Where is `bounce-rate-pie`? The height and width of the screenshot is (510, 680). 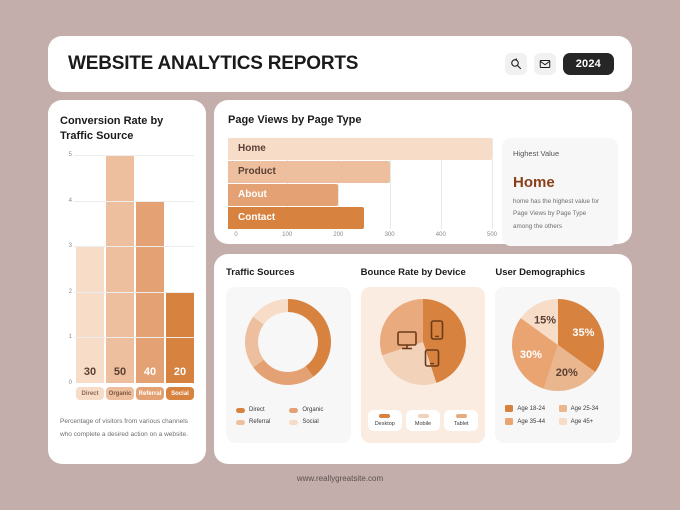
bounce-rate-pie is located at coordinates (423, 342).